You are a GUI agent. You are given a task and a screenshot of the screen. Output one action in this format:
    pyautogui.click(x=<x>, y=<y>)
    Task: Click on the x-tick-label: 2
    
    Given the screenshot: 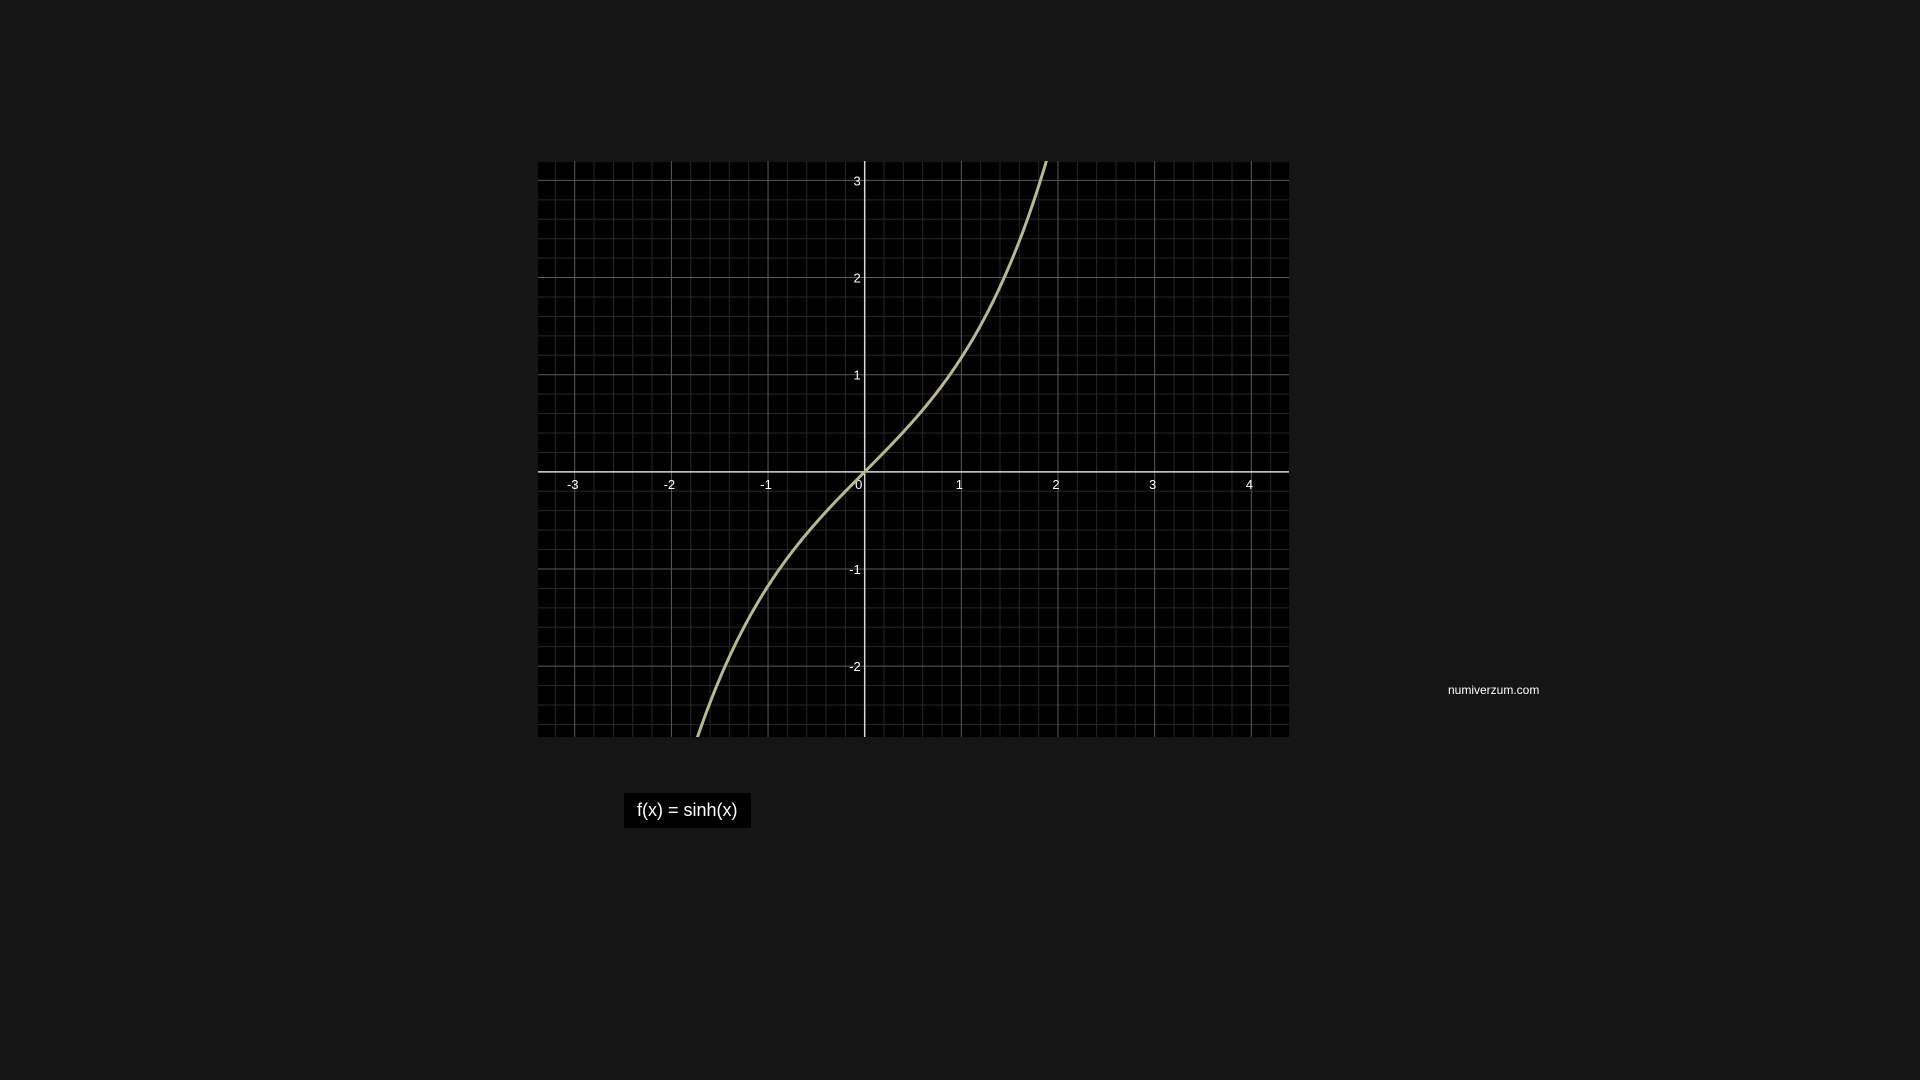 What is the action you would take?
    pyautogui.click(x=1055, y=484)
    